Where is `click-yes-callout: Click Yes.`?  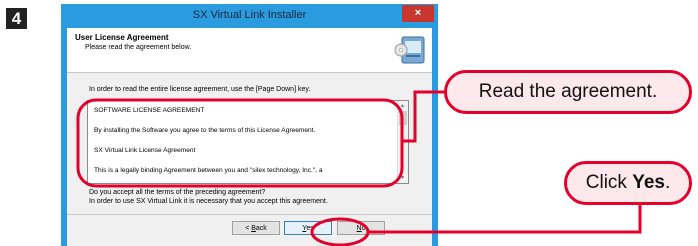 click-yes-callout: Click Yes. is located at coordinates (628, 183).